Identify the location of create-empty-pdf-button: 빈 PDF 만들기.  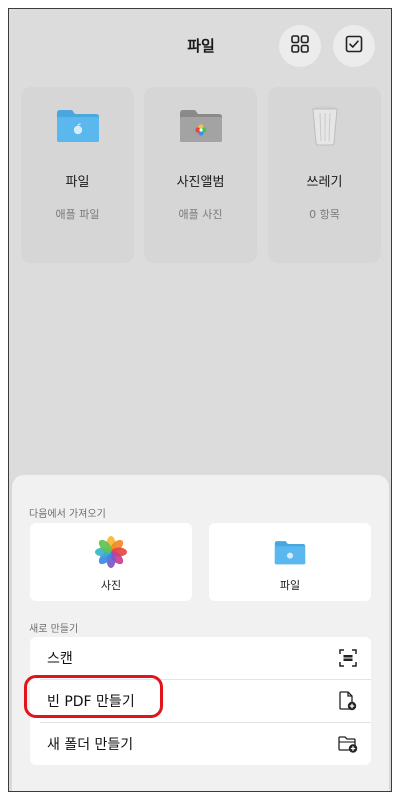
(200, 701).